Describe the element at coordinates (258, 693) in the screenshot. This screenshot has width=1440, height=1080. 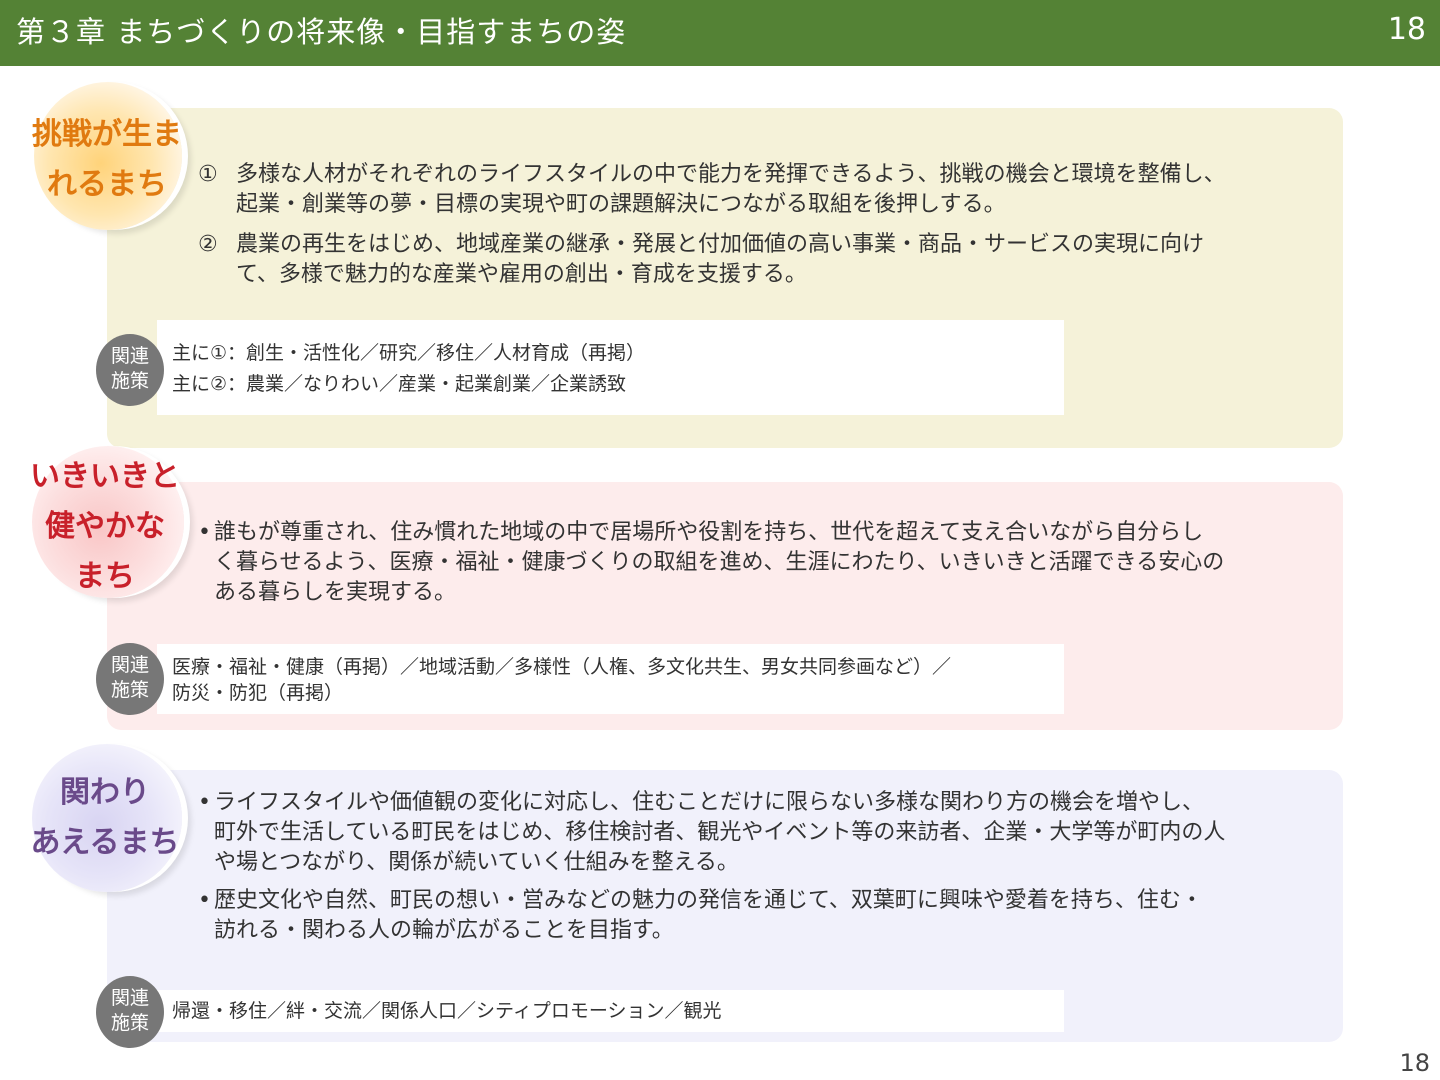
I see `related-policy-line: 防災・防犯（再掲）` at that location.